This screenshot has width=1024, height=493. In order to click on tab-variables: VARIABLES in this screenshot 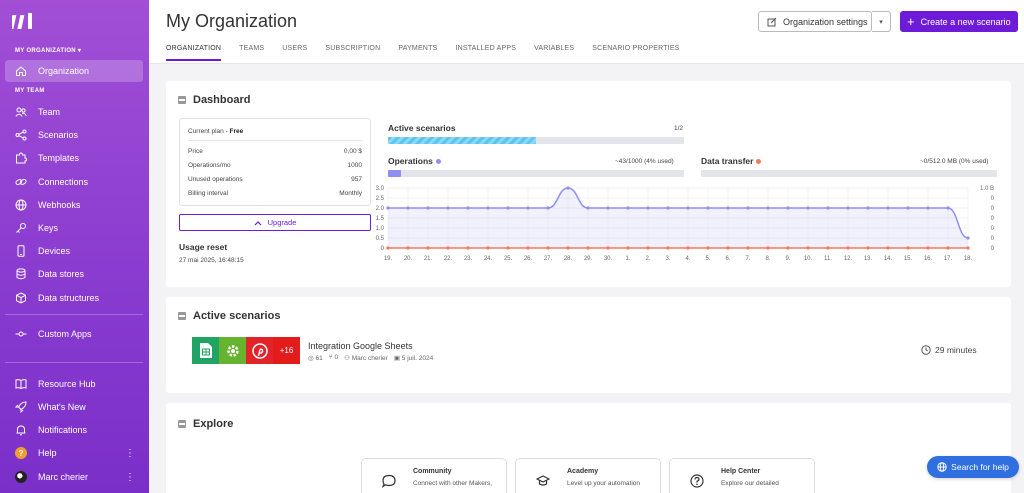, I will do `click(554, 53)`.